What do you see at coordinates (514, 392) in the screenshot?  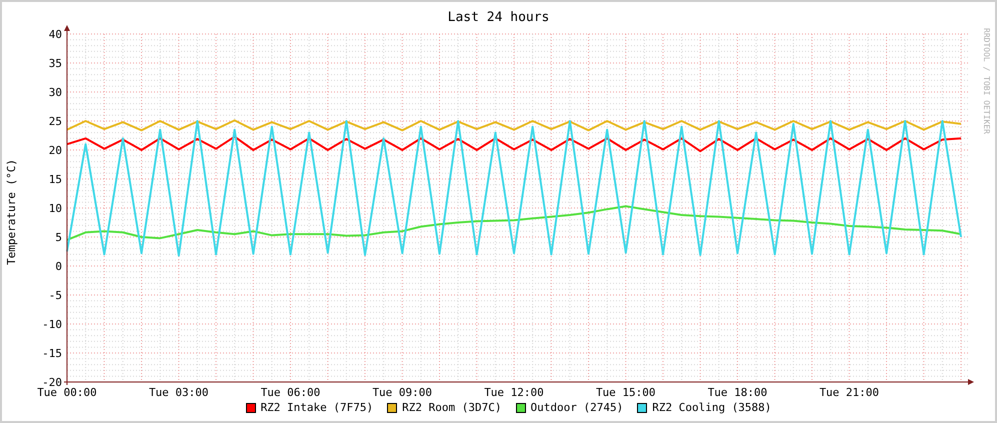 I see `tick-label: Tue 12:00` at bounding box center [514, 392].